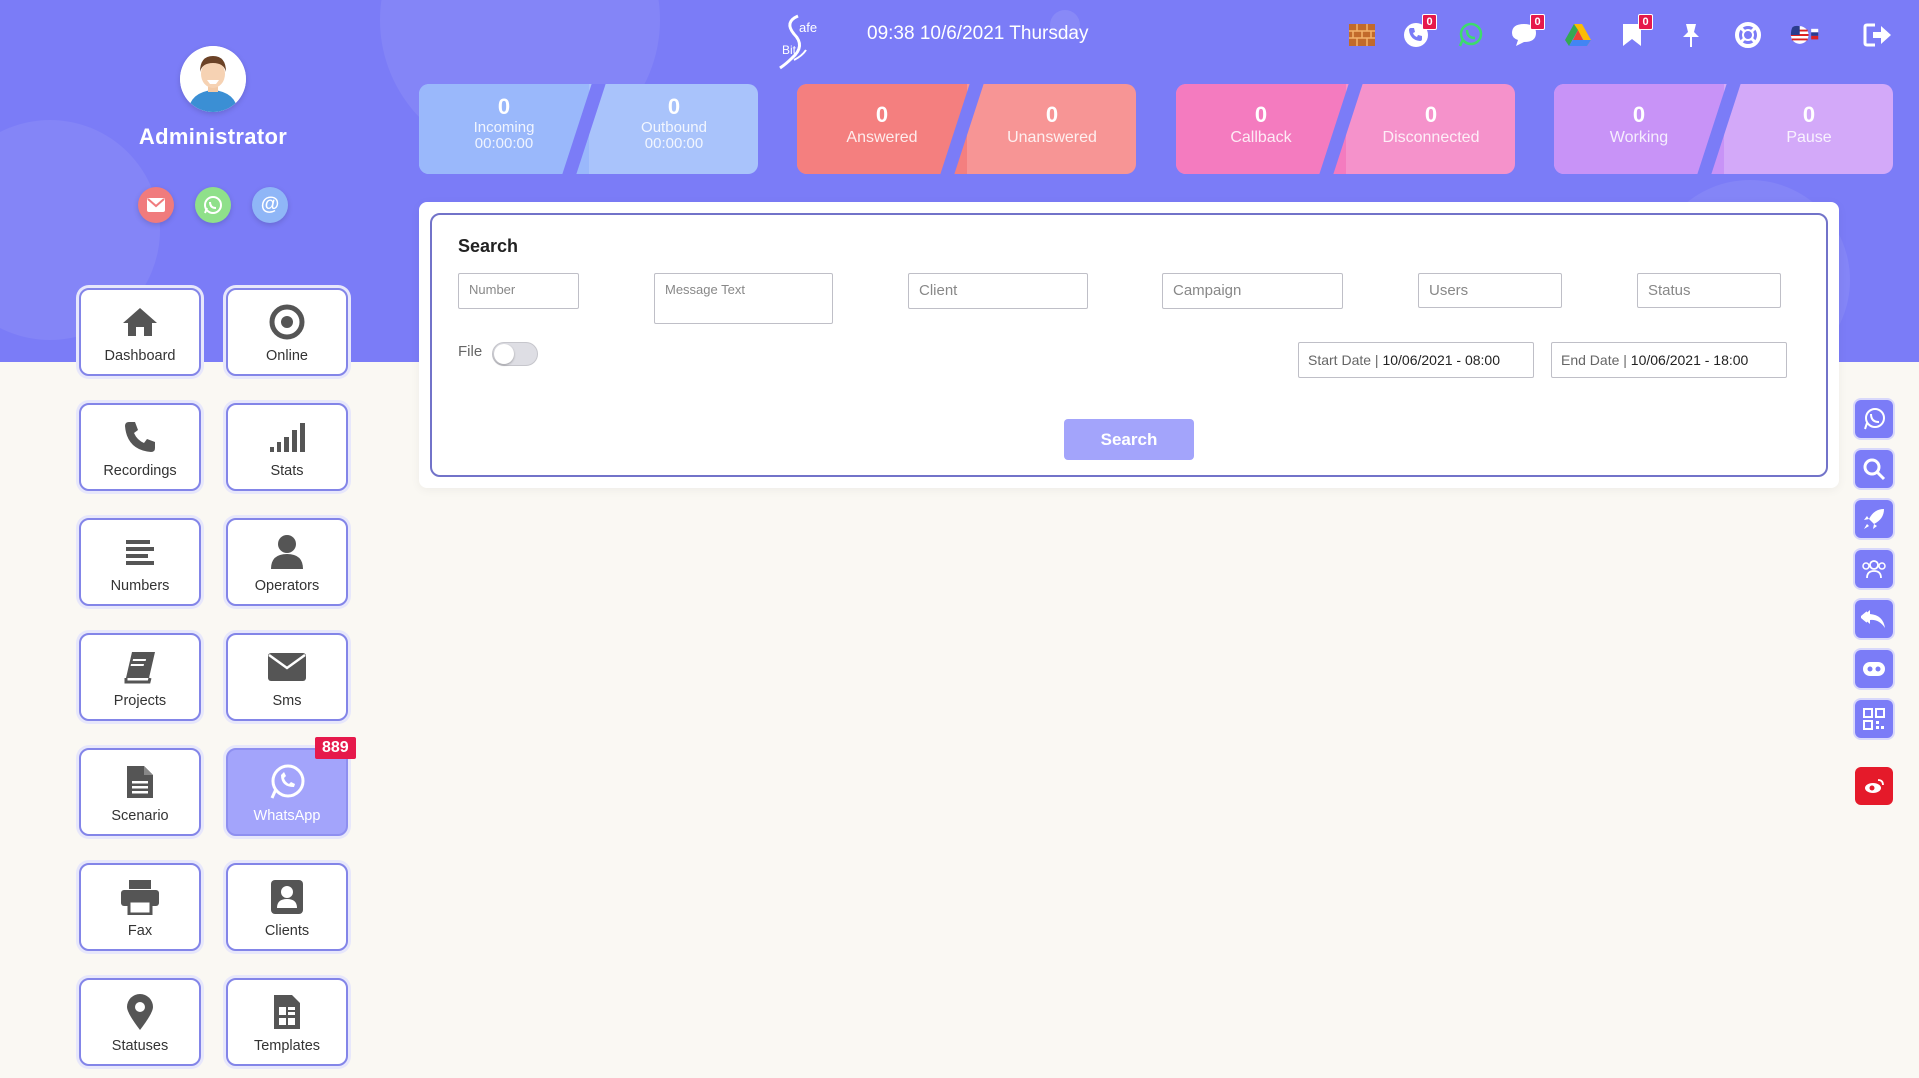  Describe the element at coordinates (882, 137) in the screenshot. I see `answered-label: Answered` at that location.